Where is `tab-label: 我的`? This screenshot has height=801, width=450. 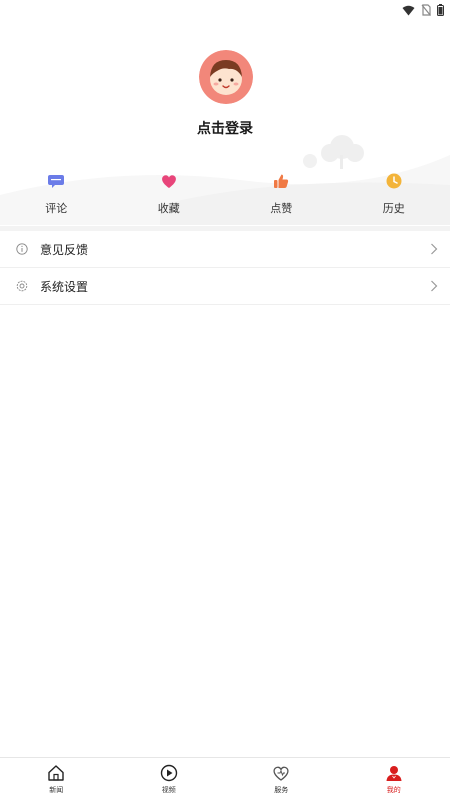 tab-label: 我的 is located at coordinates (394, 790).